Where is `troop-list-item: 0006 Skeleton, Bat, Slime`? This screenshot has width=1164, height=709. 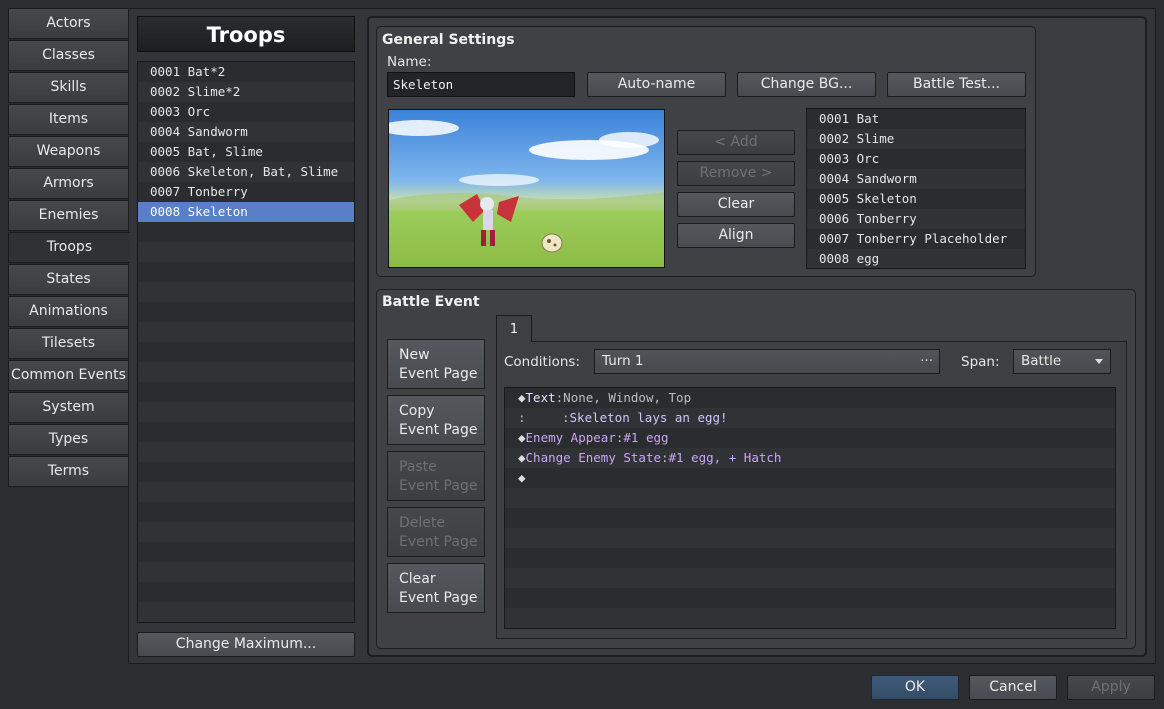
troop-list-item: 0006 Skeleton, Bat, Slime is located at coordinates (246, 172).